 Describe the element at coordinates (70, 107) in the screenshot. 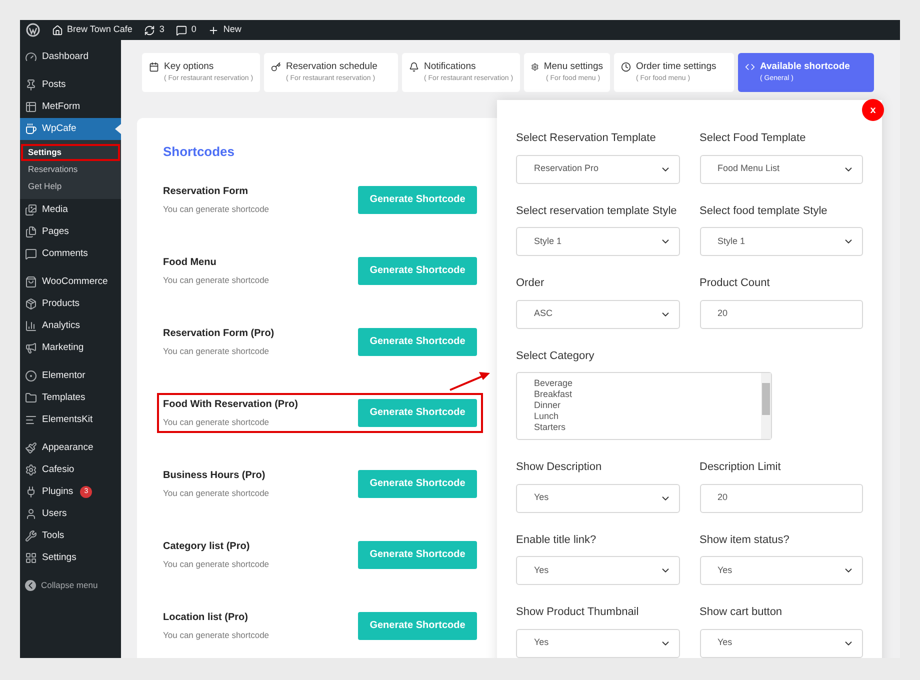

I see `sidebar-item: MetForm` at that location.